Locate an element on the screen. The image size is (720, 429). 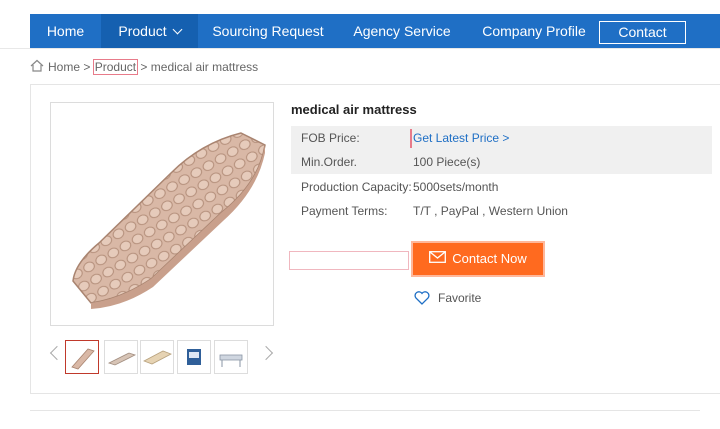
nav-product-label: Product is located at coordinates (142, 31).